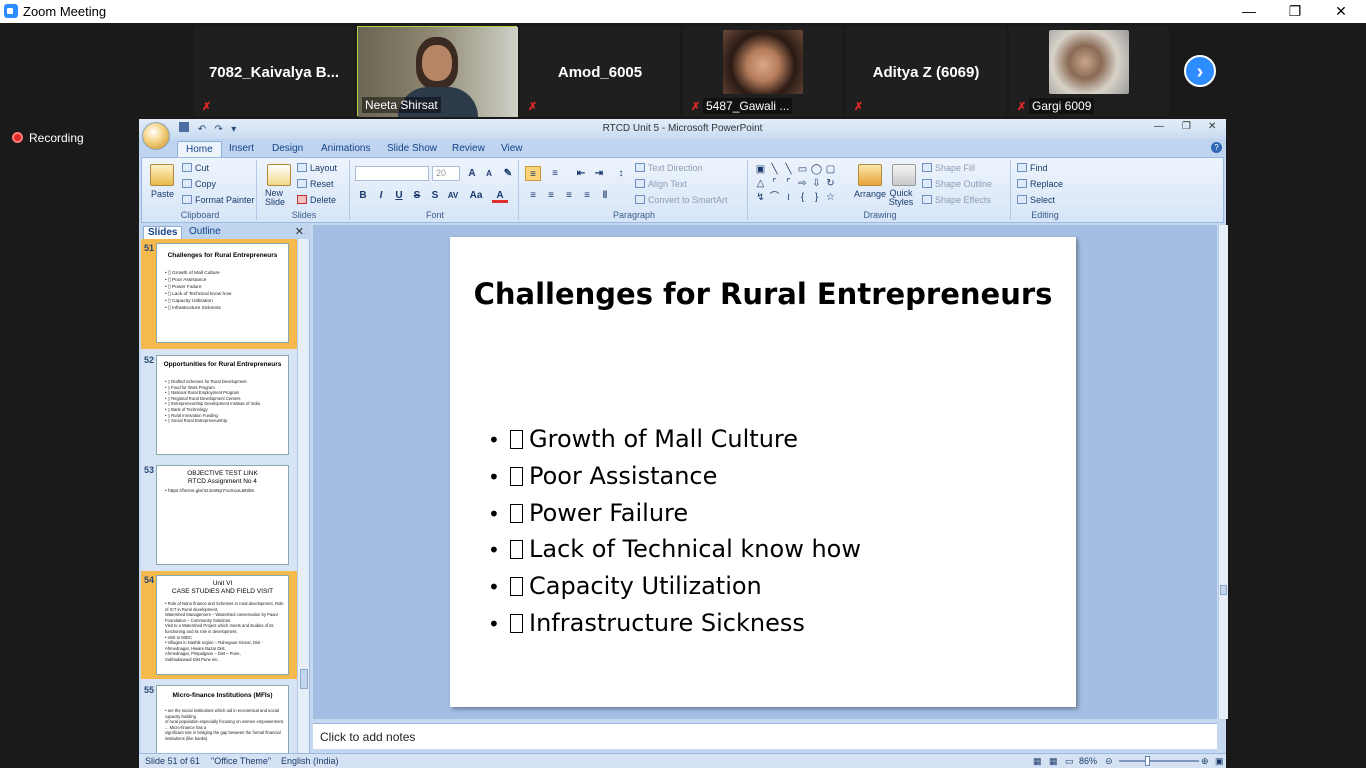  What do you see at coordinates (763, 294) in the screenshot?
I see `slide-title: Challenges for Rural Entrepreneurs` at bounding box center [763, 294].